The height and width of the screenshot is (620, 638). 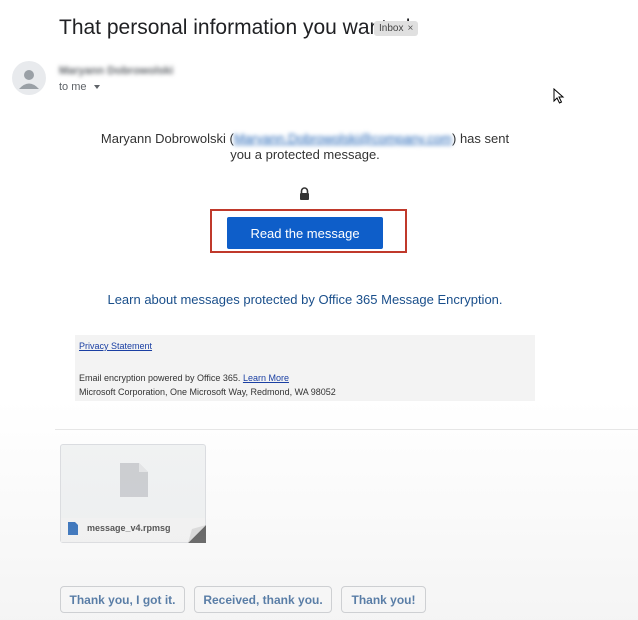 I want to click on smart-reply-button: Thank you!, so click(x=383, y=599).